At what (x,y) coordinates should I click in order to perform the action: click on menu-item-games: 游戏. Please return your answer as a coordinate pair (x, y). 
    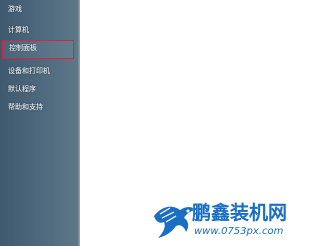
    Looking at the image, I should click on (38, 9).